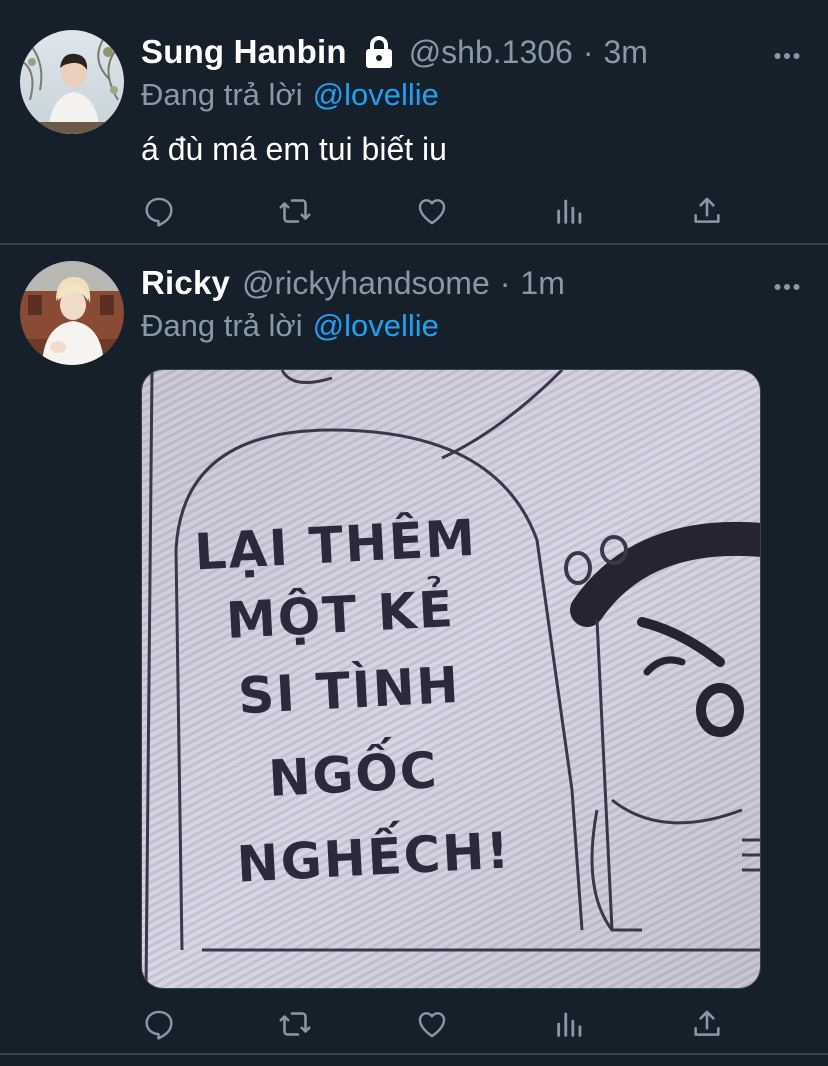 Image resolution: width=828 pixels, height=1066 pixels. What do you see at coordinates (349, 690) in the screenshot?
I see `comic-text-line: SI TÌNH` at bounding box center [349, 690].